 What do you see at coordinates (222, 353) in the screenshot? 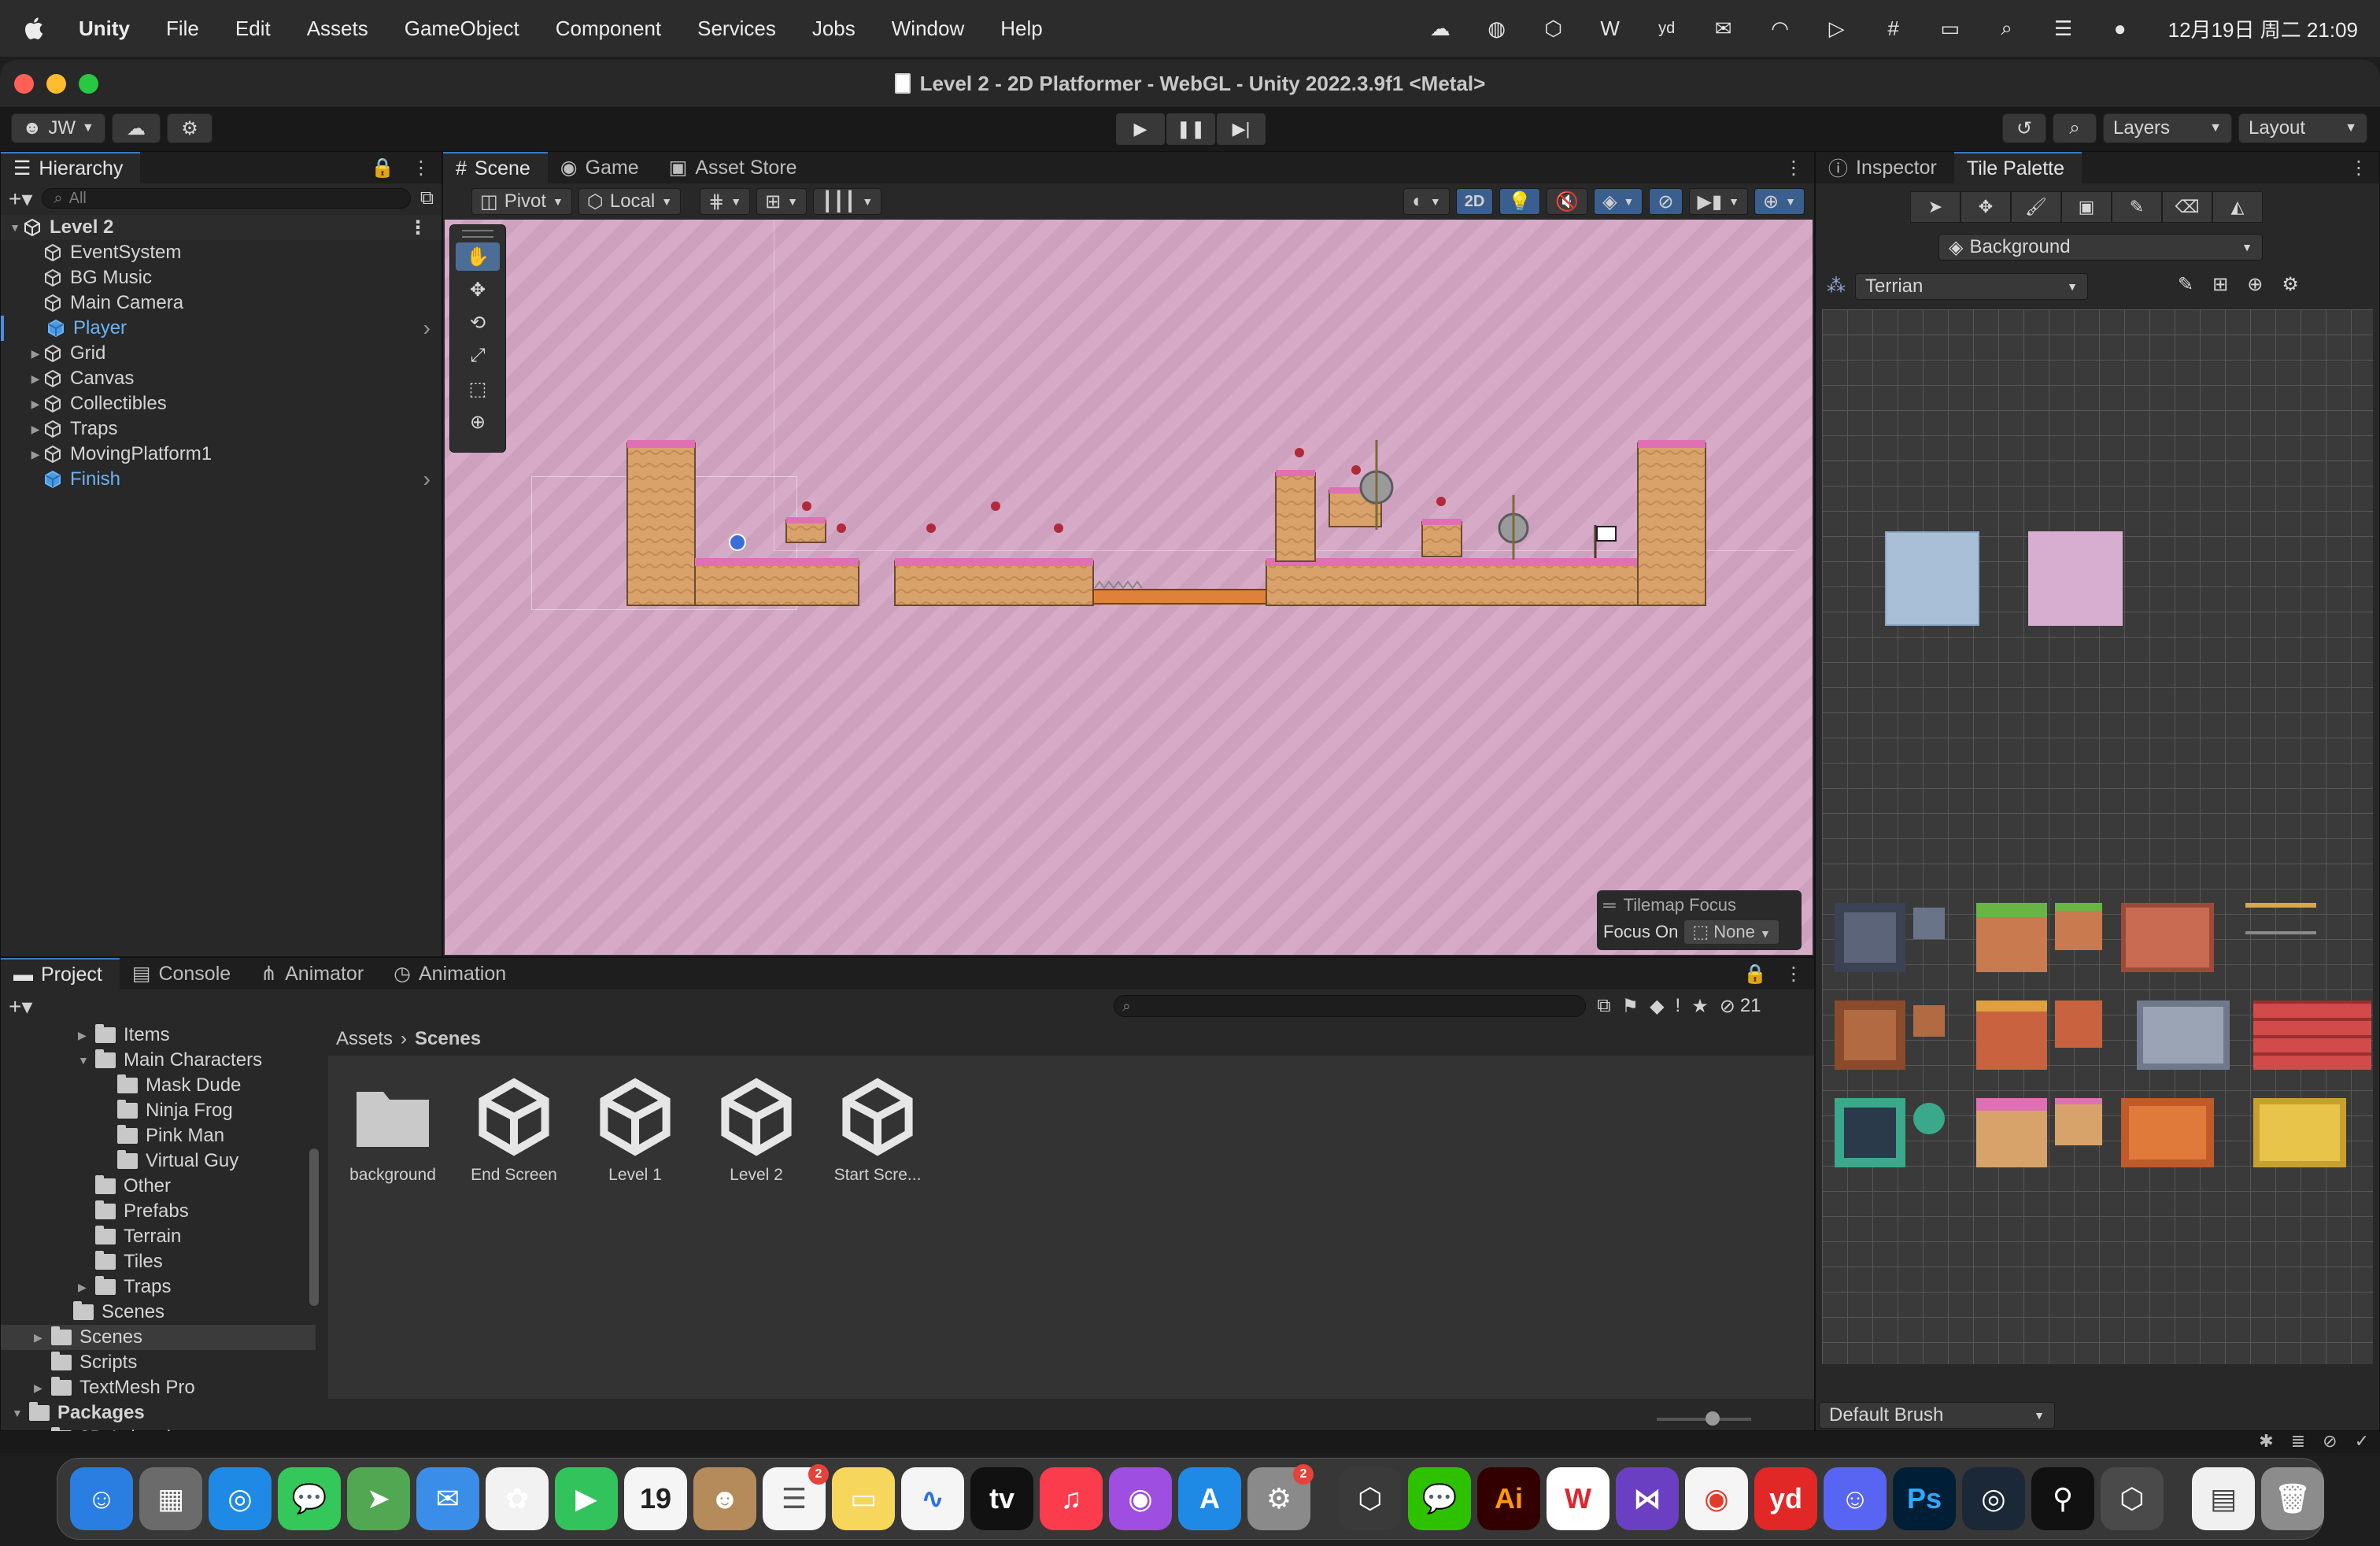
I see `hierarchy-item: ▶ Grid` at bounding box center [222, 353].